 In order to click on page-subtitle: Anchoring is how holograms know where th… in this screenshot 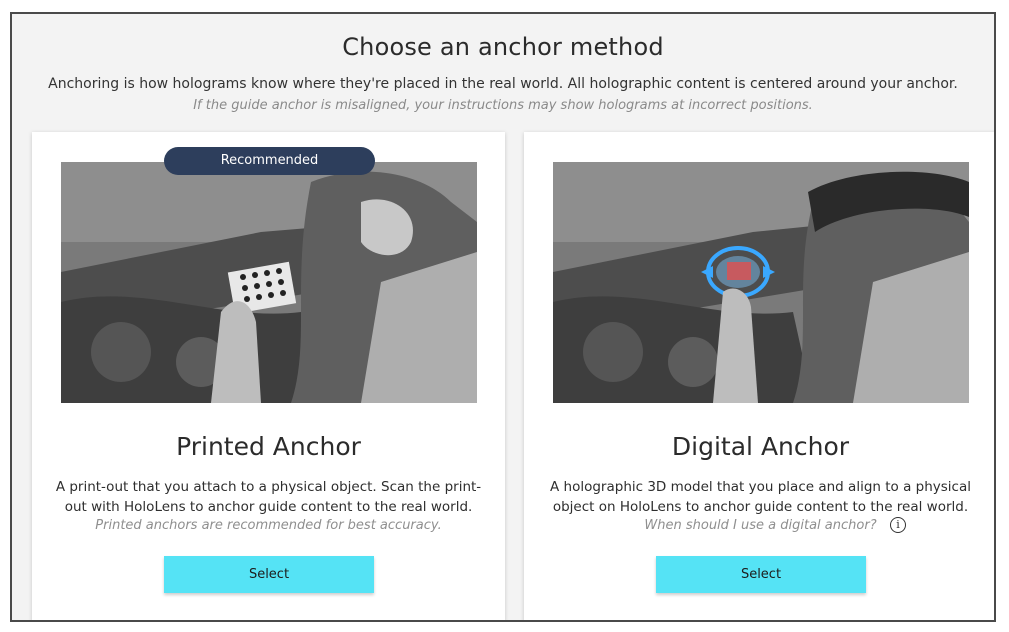, I will do `click(503, 84)`.